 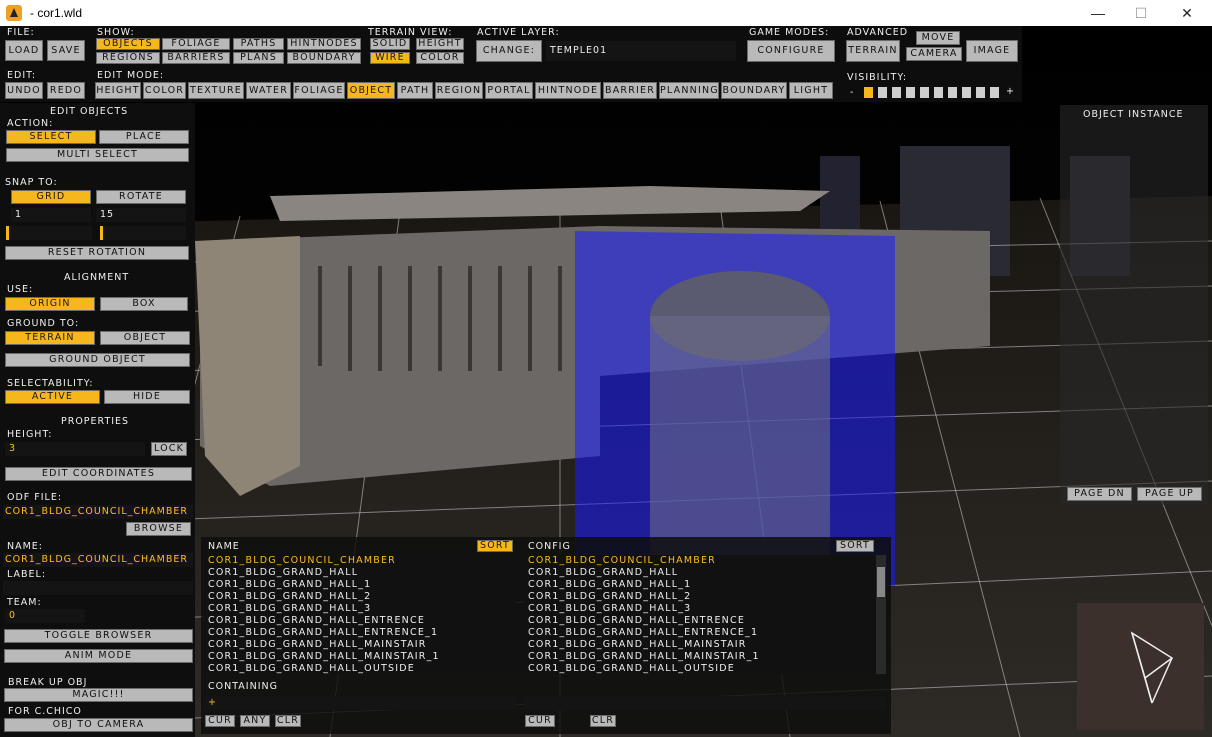 What do you see at coordinates (24, 90) in the screenshot?
I see `undo-button: Undo` at bounding box center [24, 90].